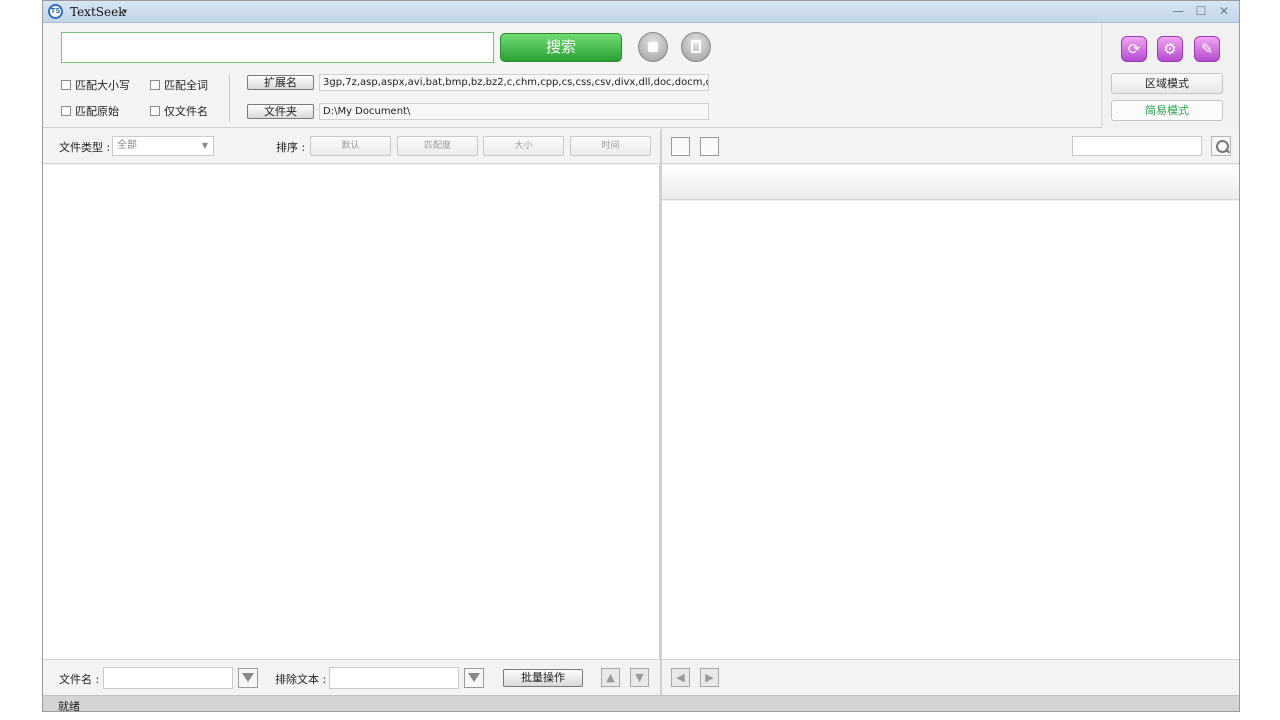 The image size is (1280, 720). I want to click on preview-bottom-bar: ◀ ▶, so click(950, 676).